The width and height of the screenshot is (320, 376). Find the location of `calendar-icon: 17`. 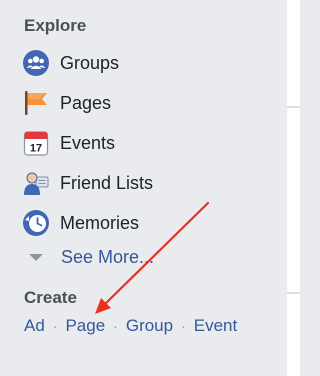

calendar-icon: 17 is located at coordinates (36, 143).